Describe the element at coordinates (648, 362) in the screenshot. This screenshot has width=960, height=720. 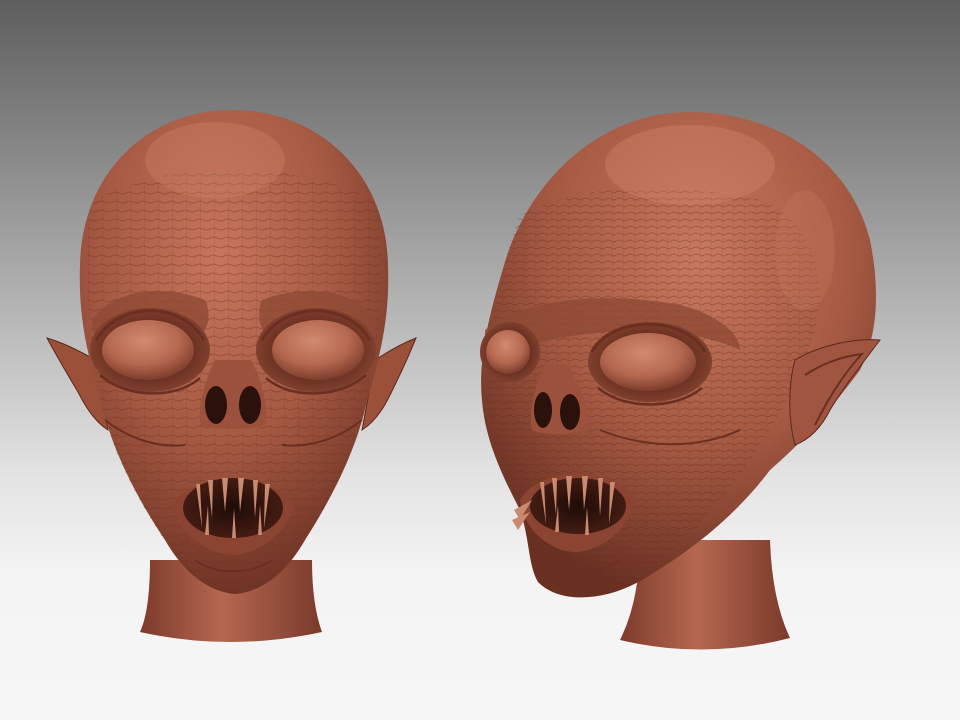
I see `side-near-eye` at that location.